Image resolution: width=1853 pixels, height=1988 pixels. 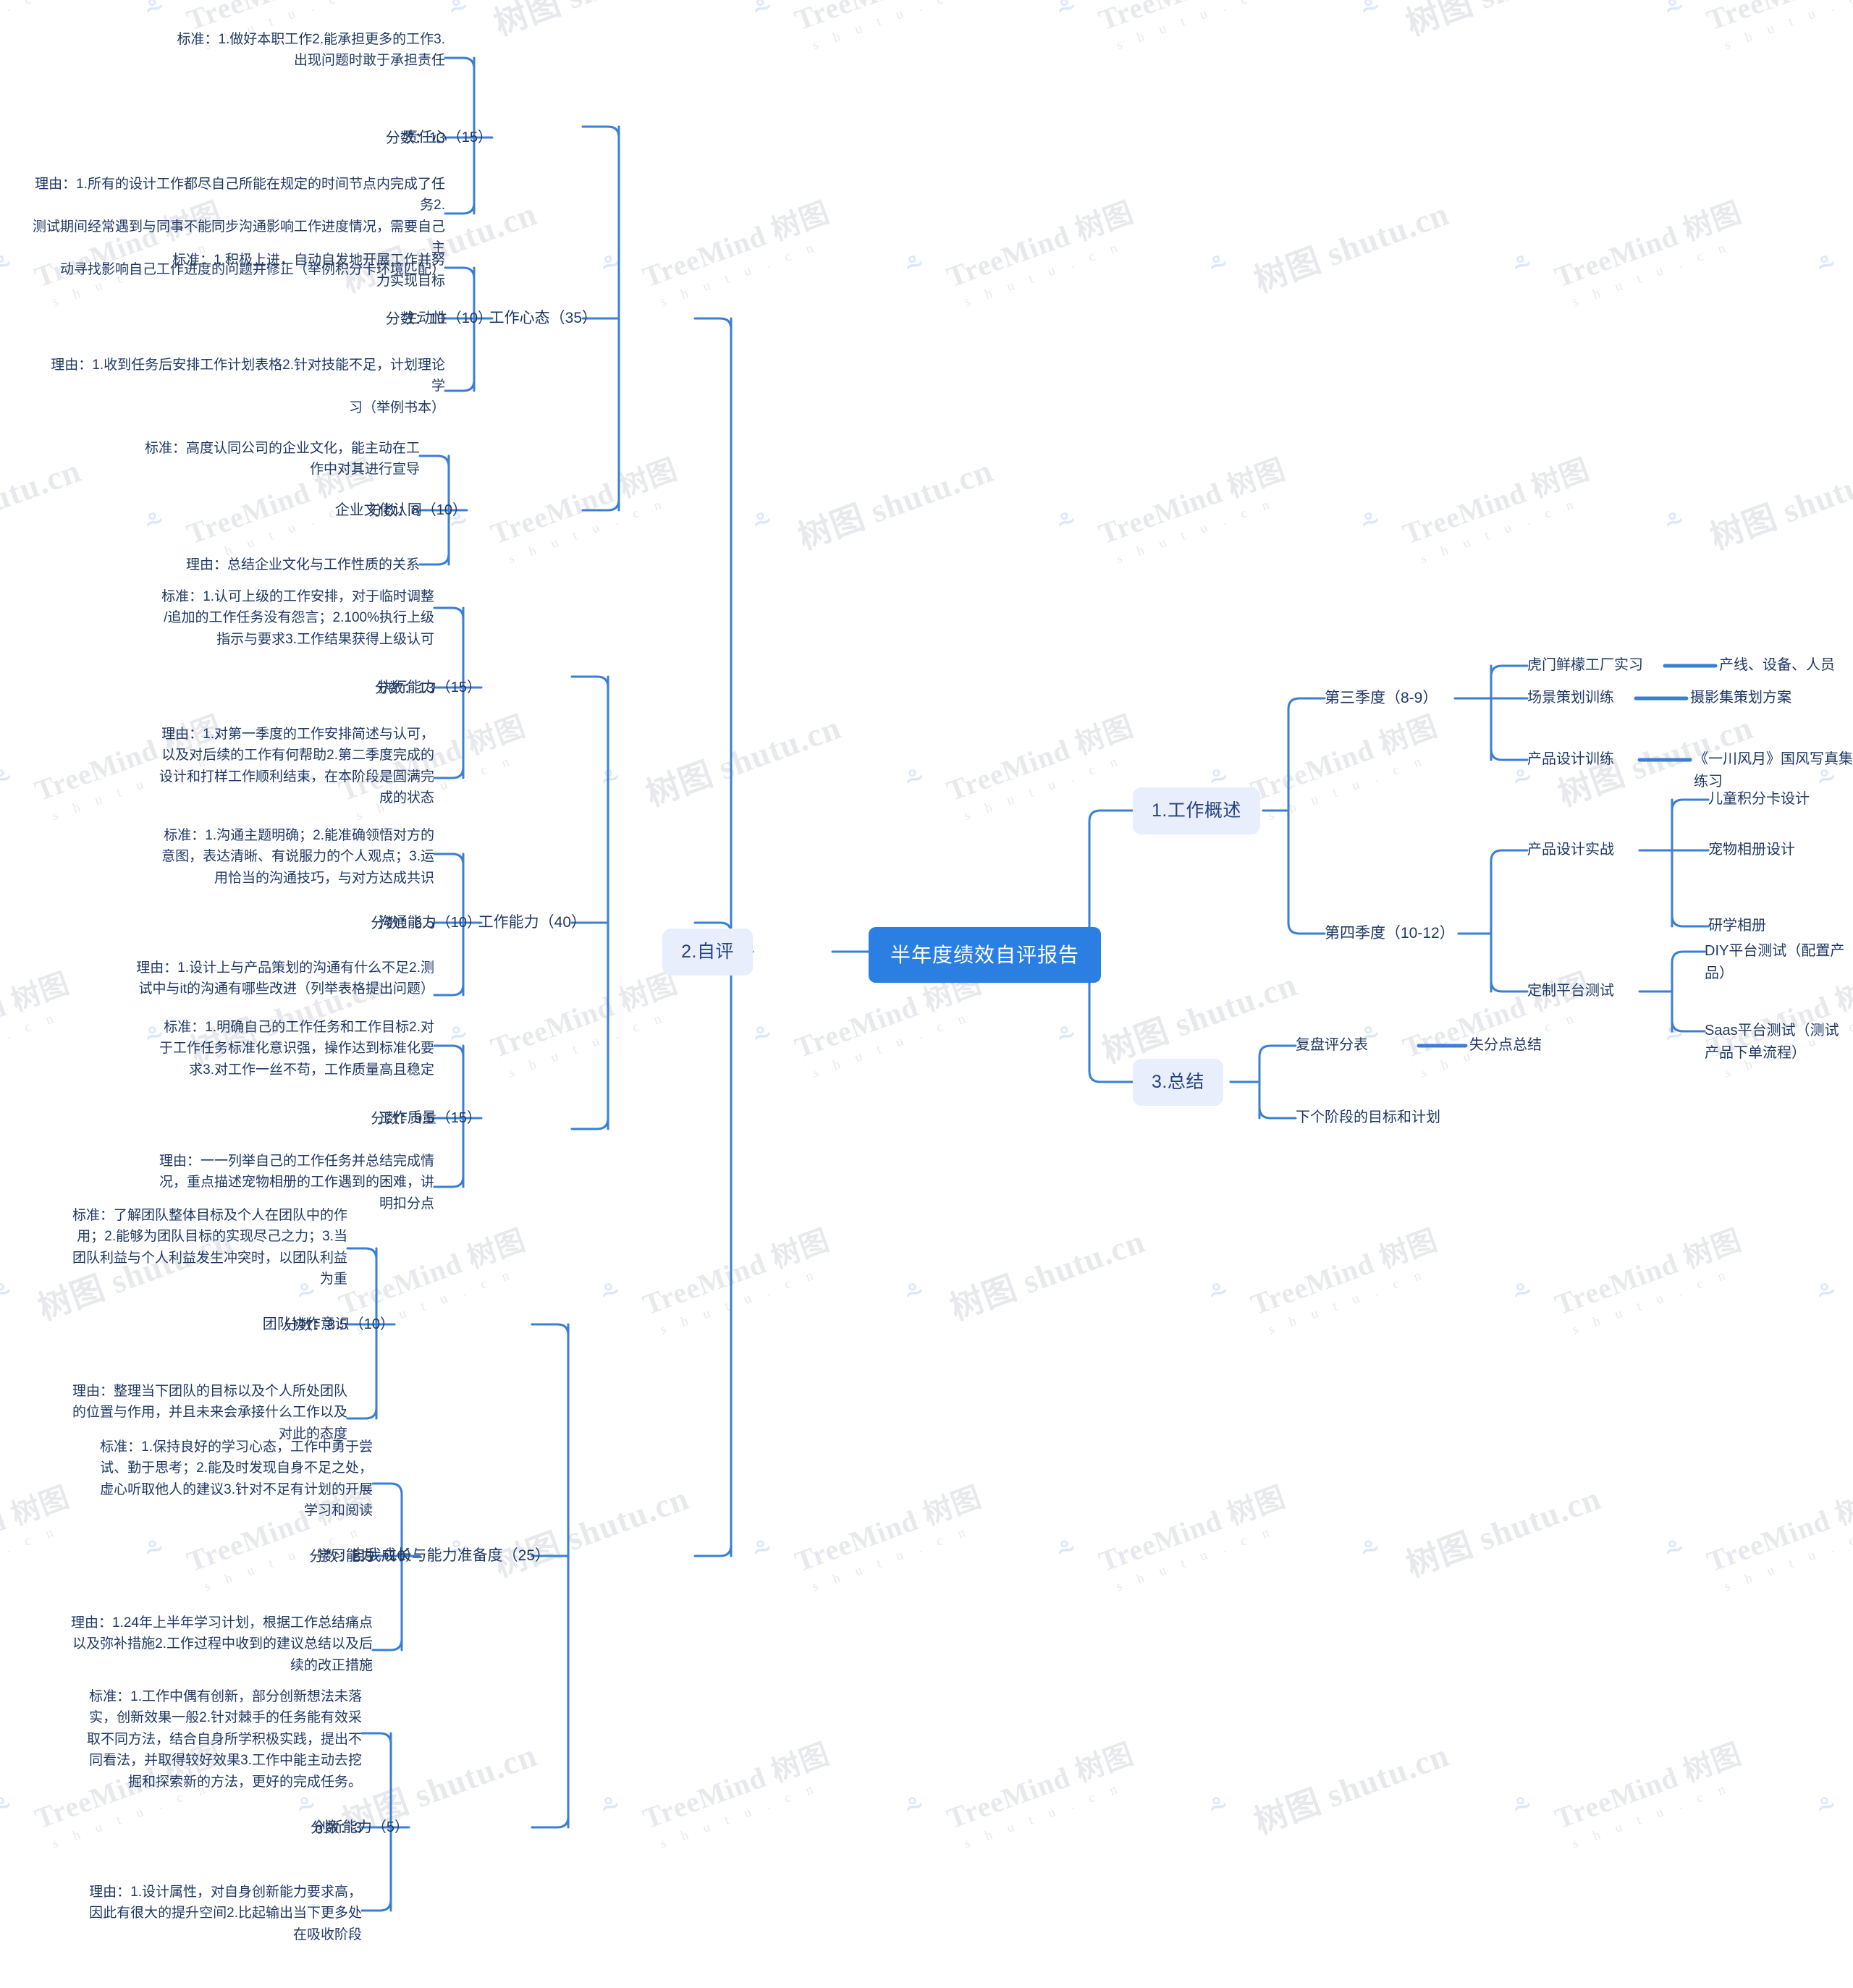 I want to click on node-platform-test-1: DIY平台测试（配置产品）, so click(x=1779, y=962).